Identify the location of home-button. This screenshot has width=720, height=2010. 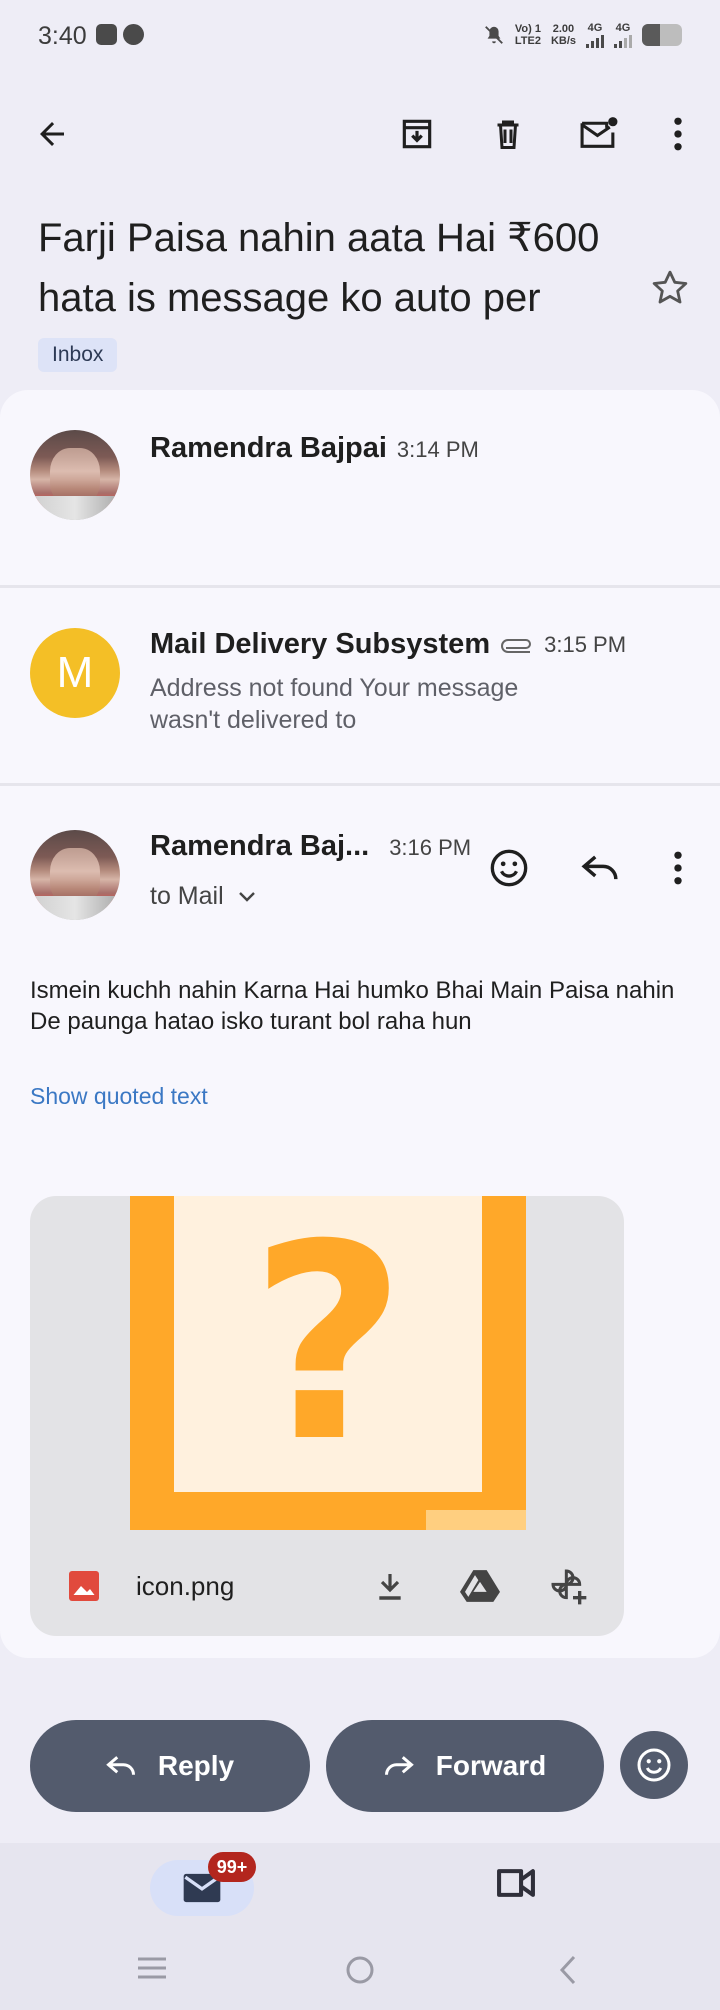
(360, 1972).